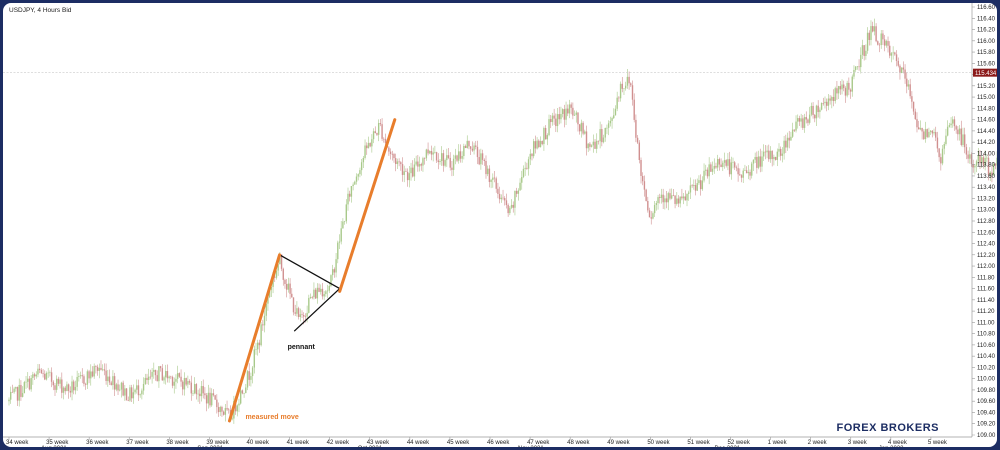 This screenshot has width=1000, height=450. What do you see at coordinates (986, 8) in the screenshot?
I see `price-tick-label: 116.60` at bounding box center [986, 8].